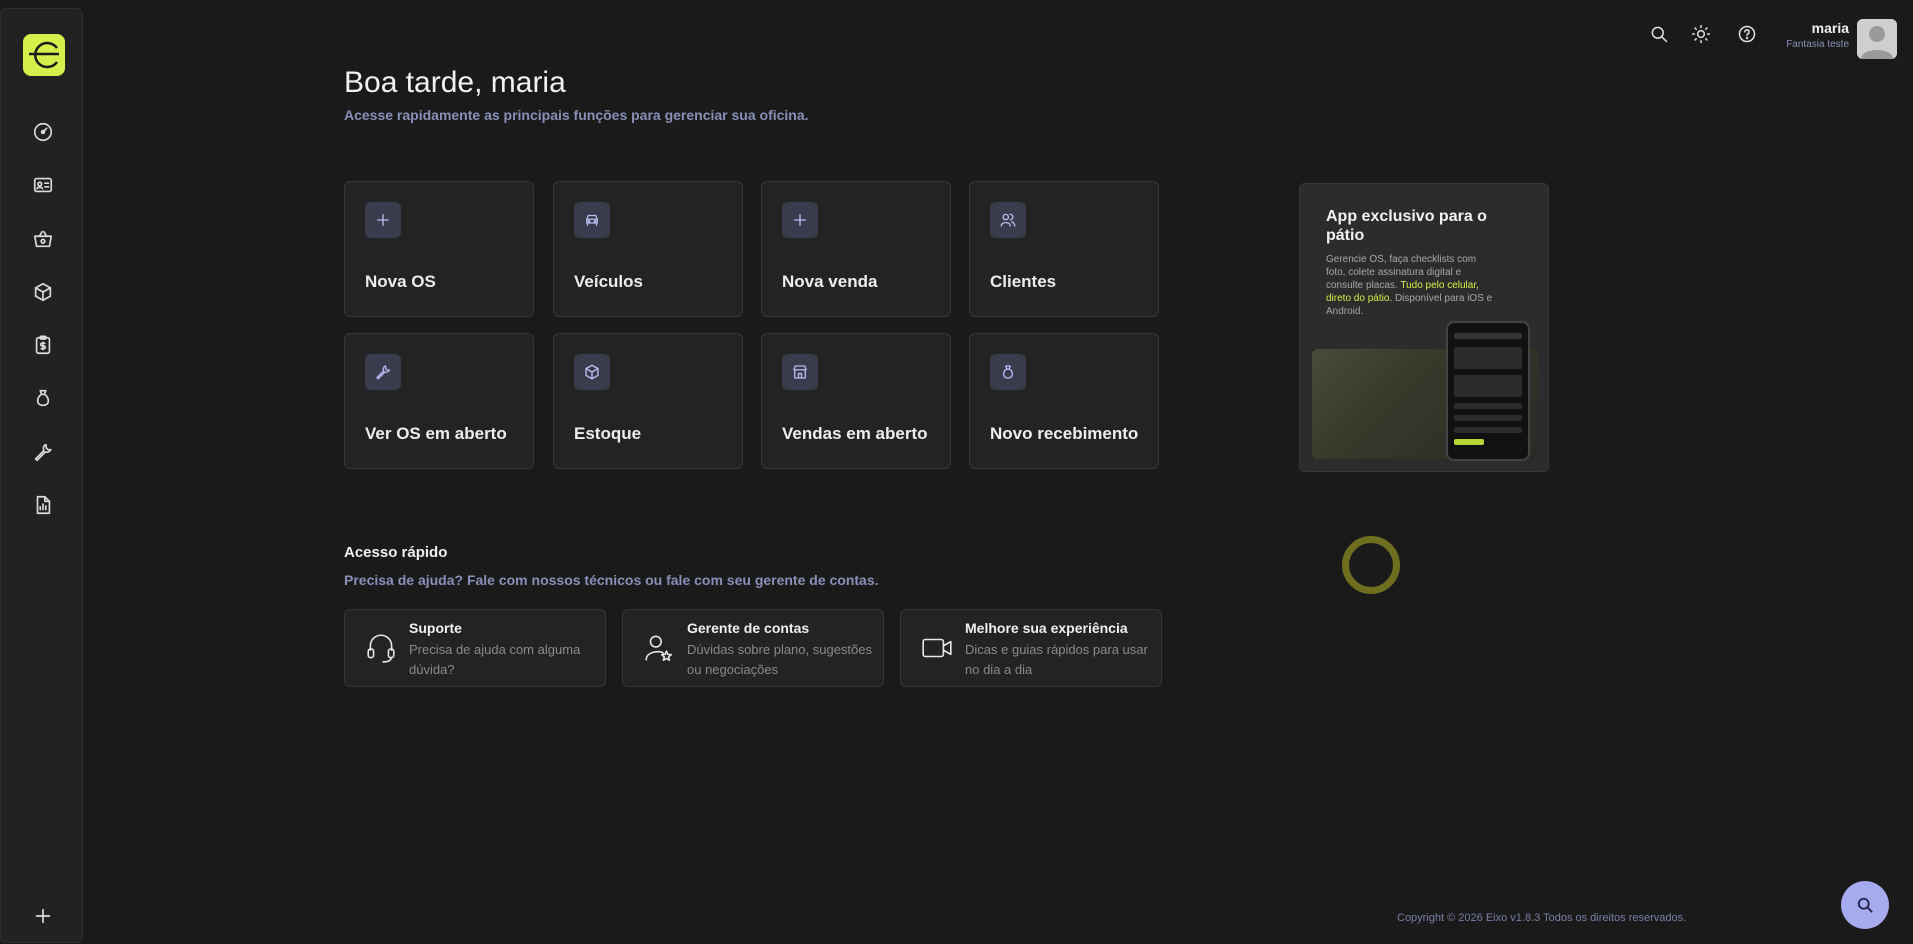 The height and width of the screenshot is (944, 1913). What do you see at coordinates (1064, 401) in the screenshot?
I see `card-novo-recebimento: Novo recebimento` at bounding box center [1064, 401].